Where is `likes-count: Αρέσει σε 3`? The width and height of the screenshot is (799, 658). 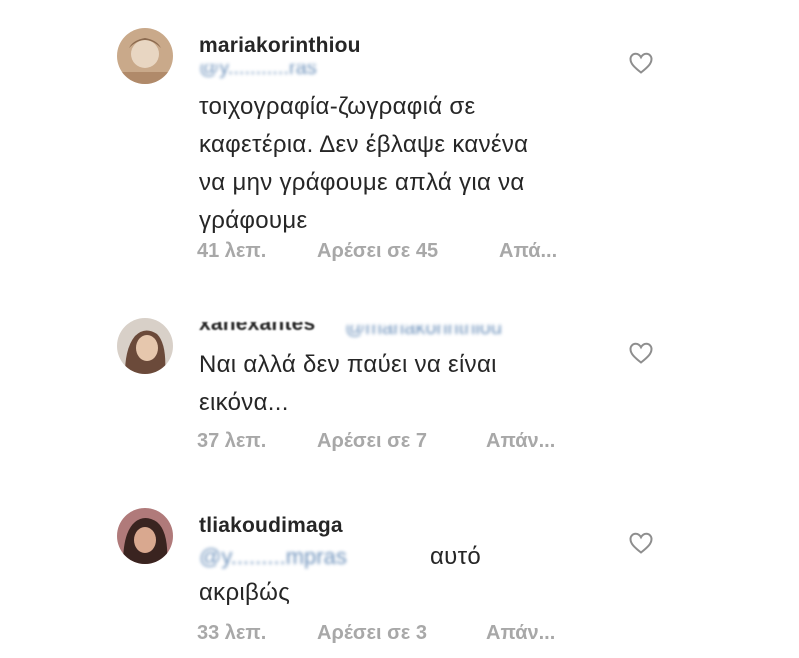 likes-count: Αρέσει σε 3 is located at coordinates (372, 633).